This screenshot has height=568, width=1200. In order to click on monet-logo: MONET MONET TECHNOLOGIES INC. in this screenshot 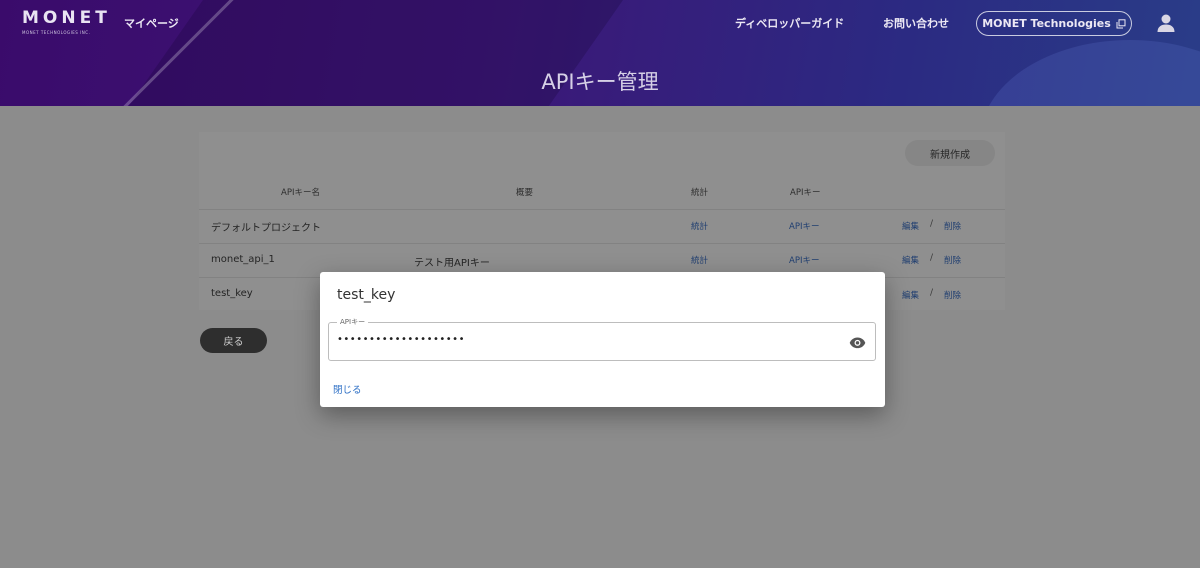, I will do `click(65, 21)`.